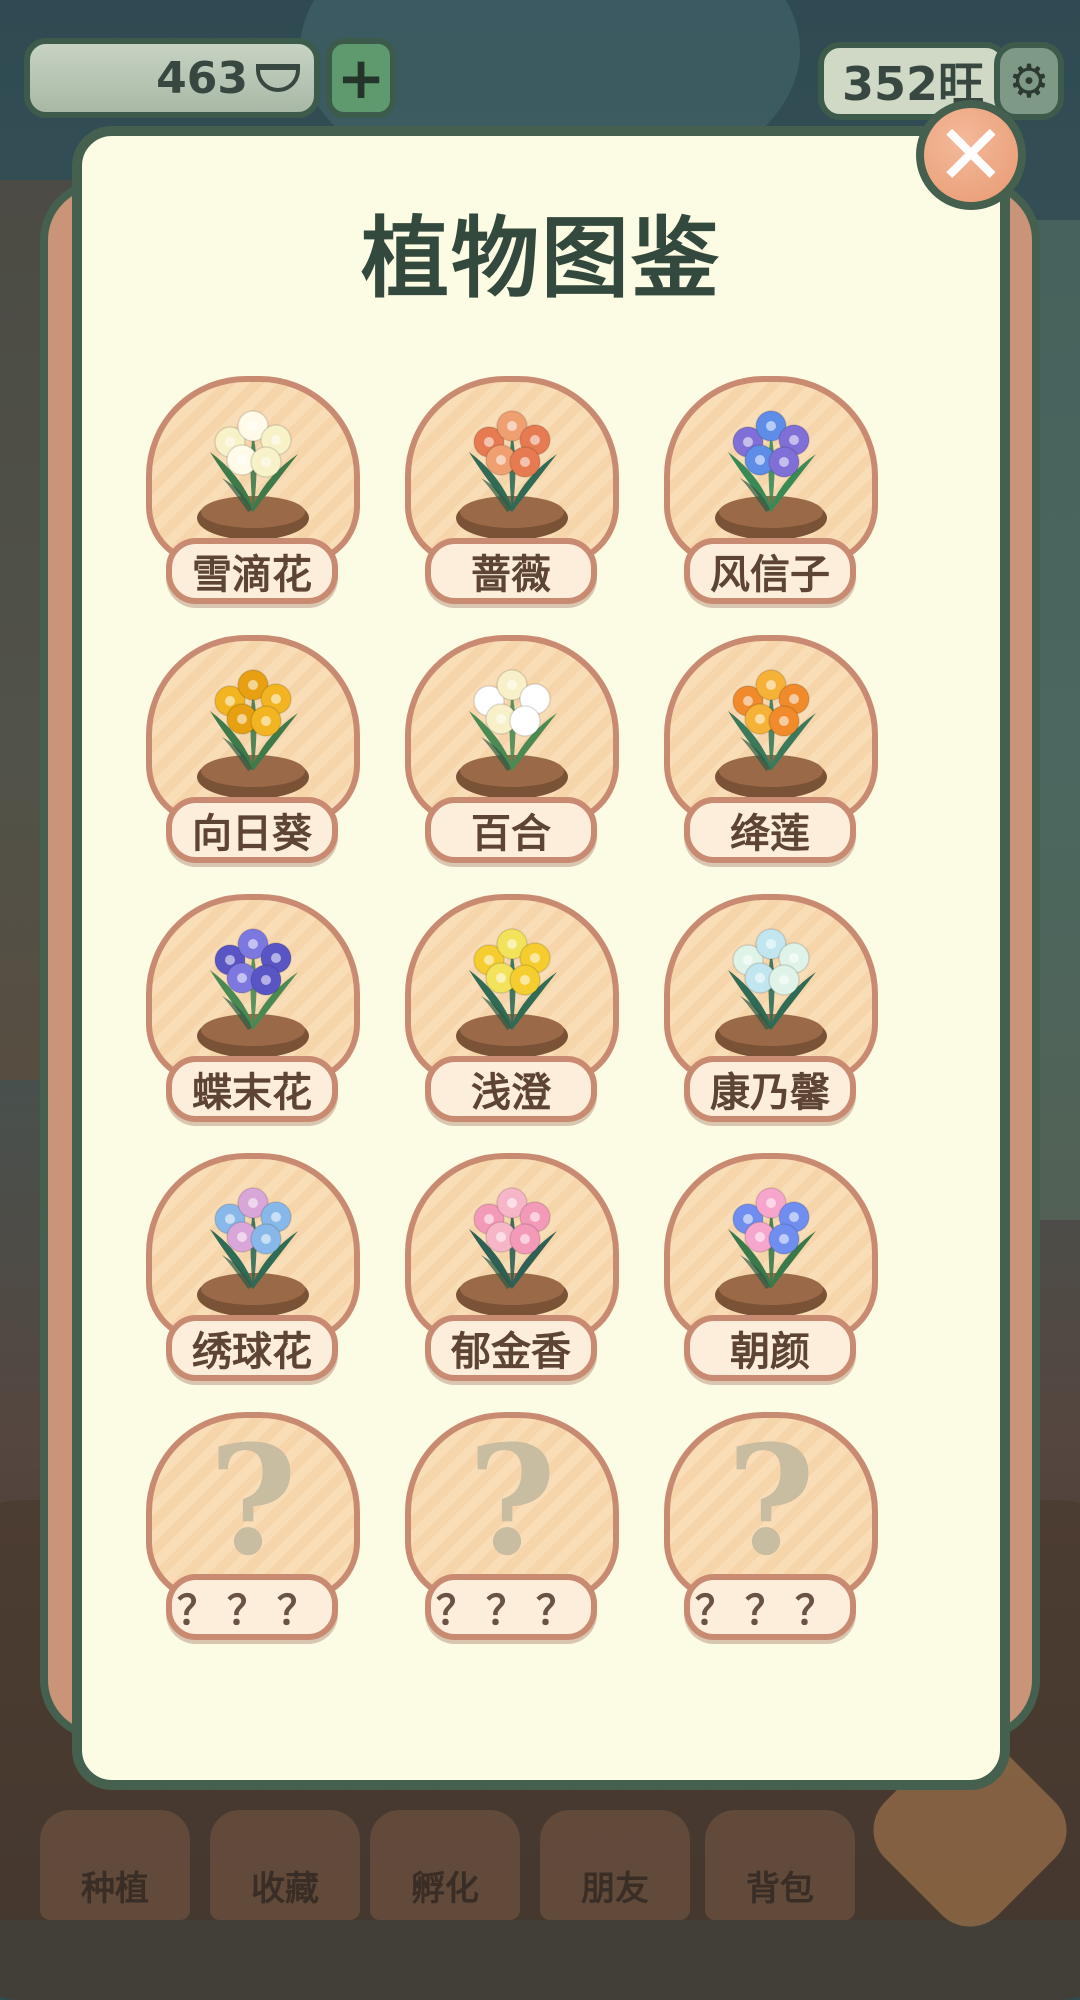 The image size is (1080, 2000). What do you see at coordinates (770, 1348) in the screenshot?
I see `plant-name-label: 朝颜` at bounding box center [770, 1348].